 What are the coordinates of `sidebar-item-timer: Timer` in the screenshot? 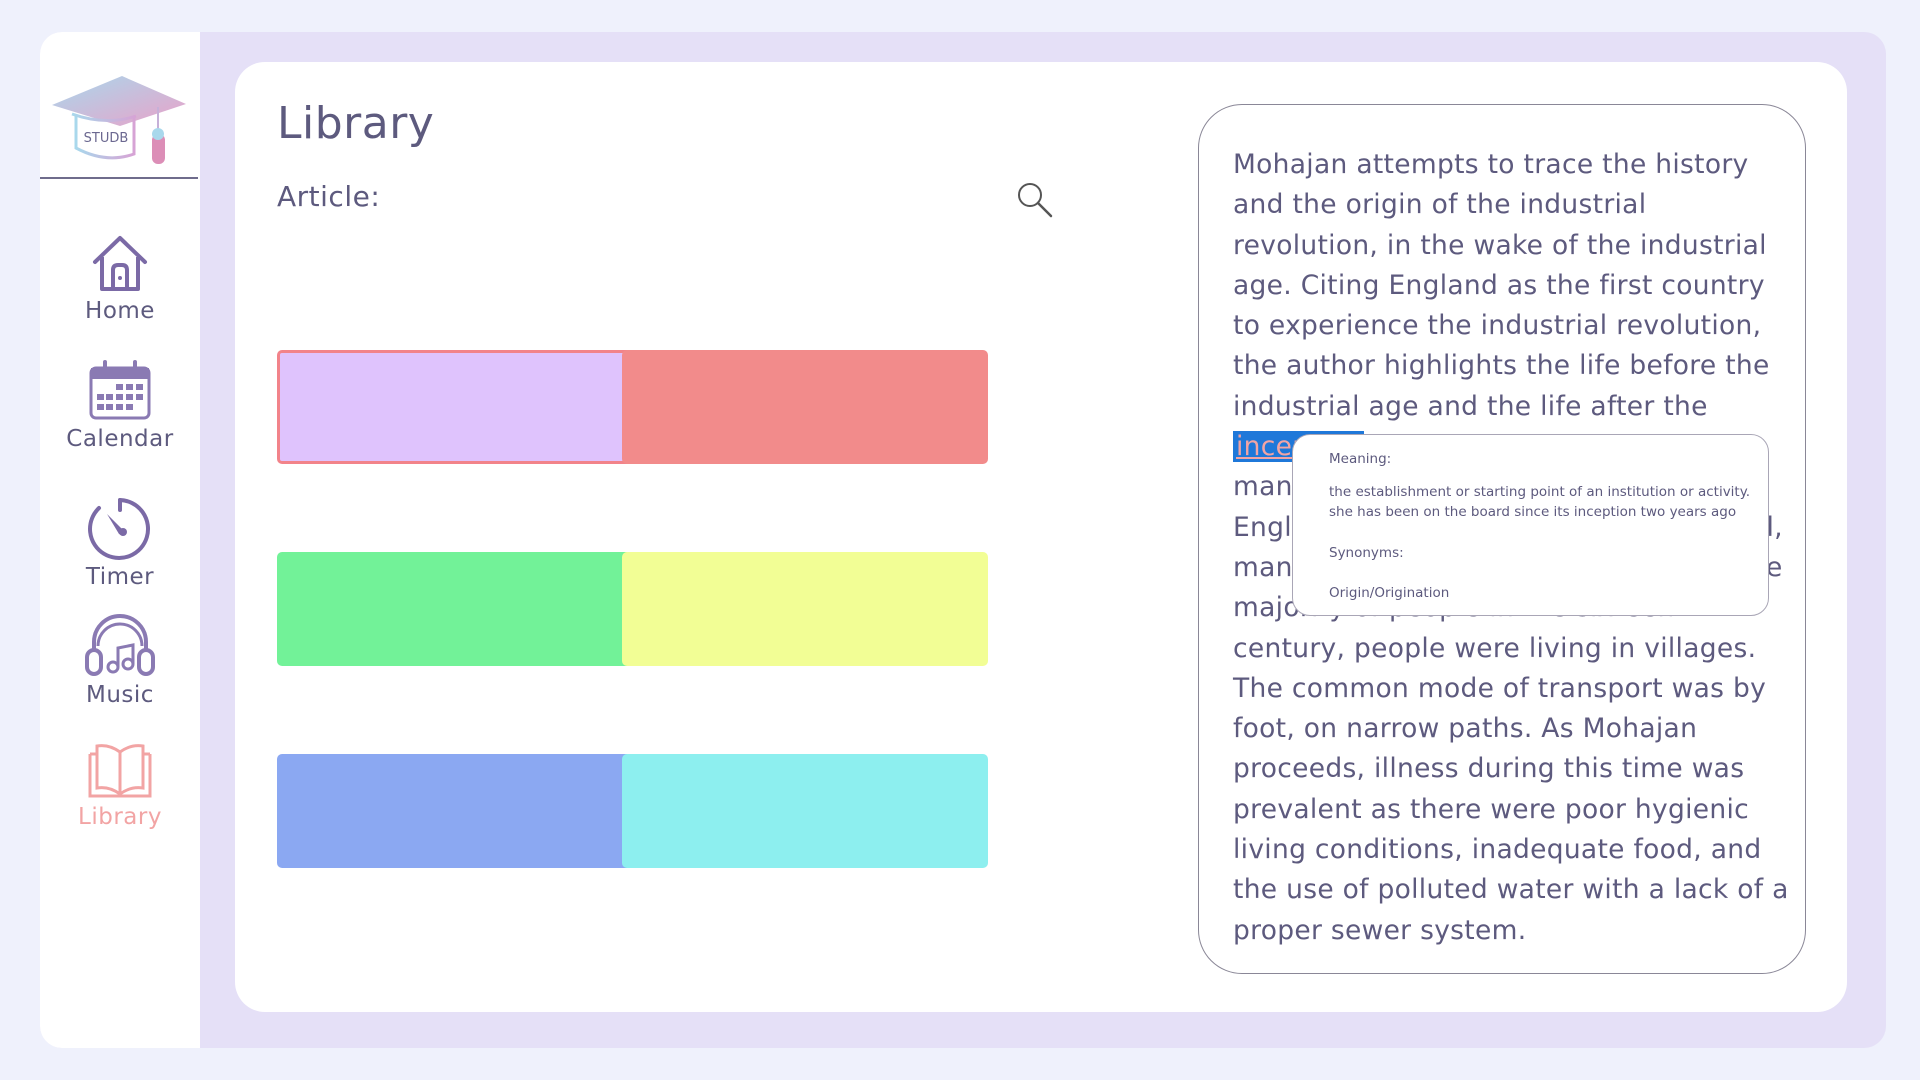 It's located at (120, 542).